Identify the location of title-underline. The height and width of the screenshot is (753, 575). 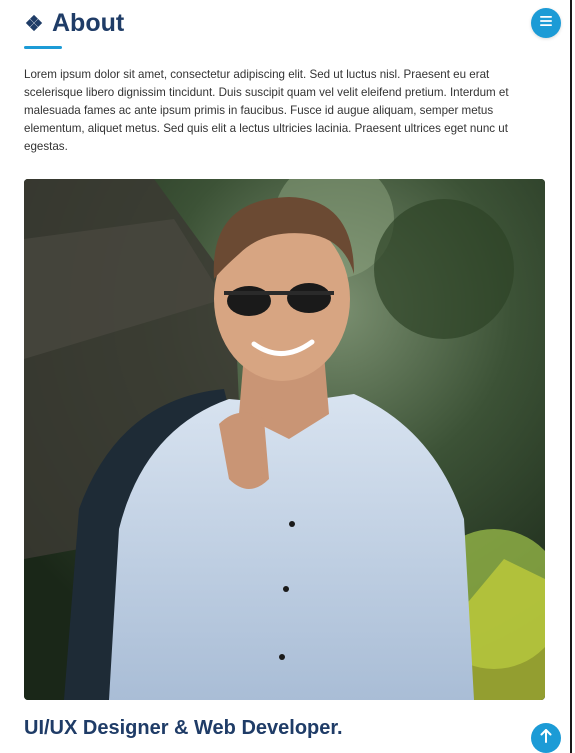
(43, 47).